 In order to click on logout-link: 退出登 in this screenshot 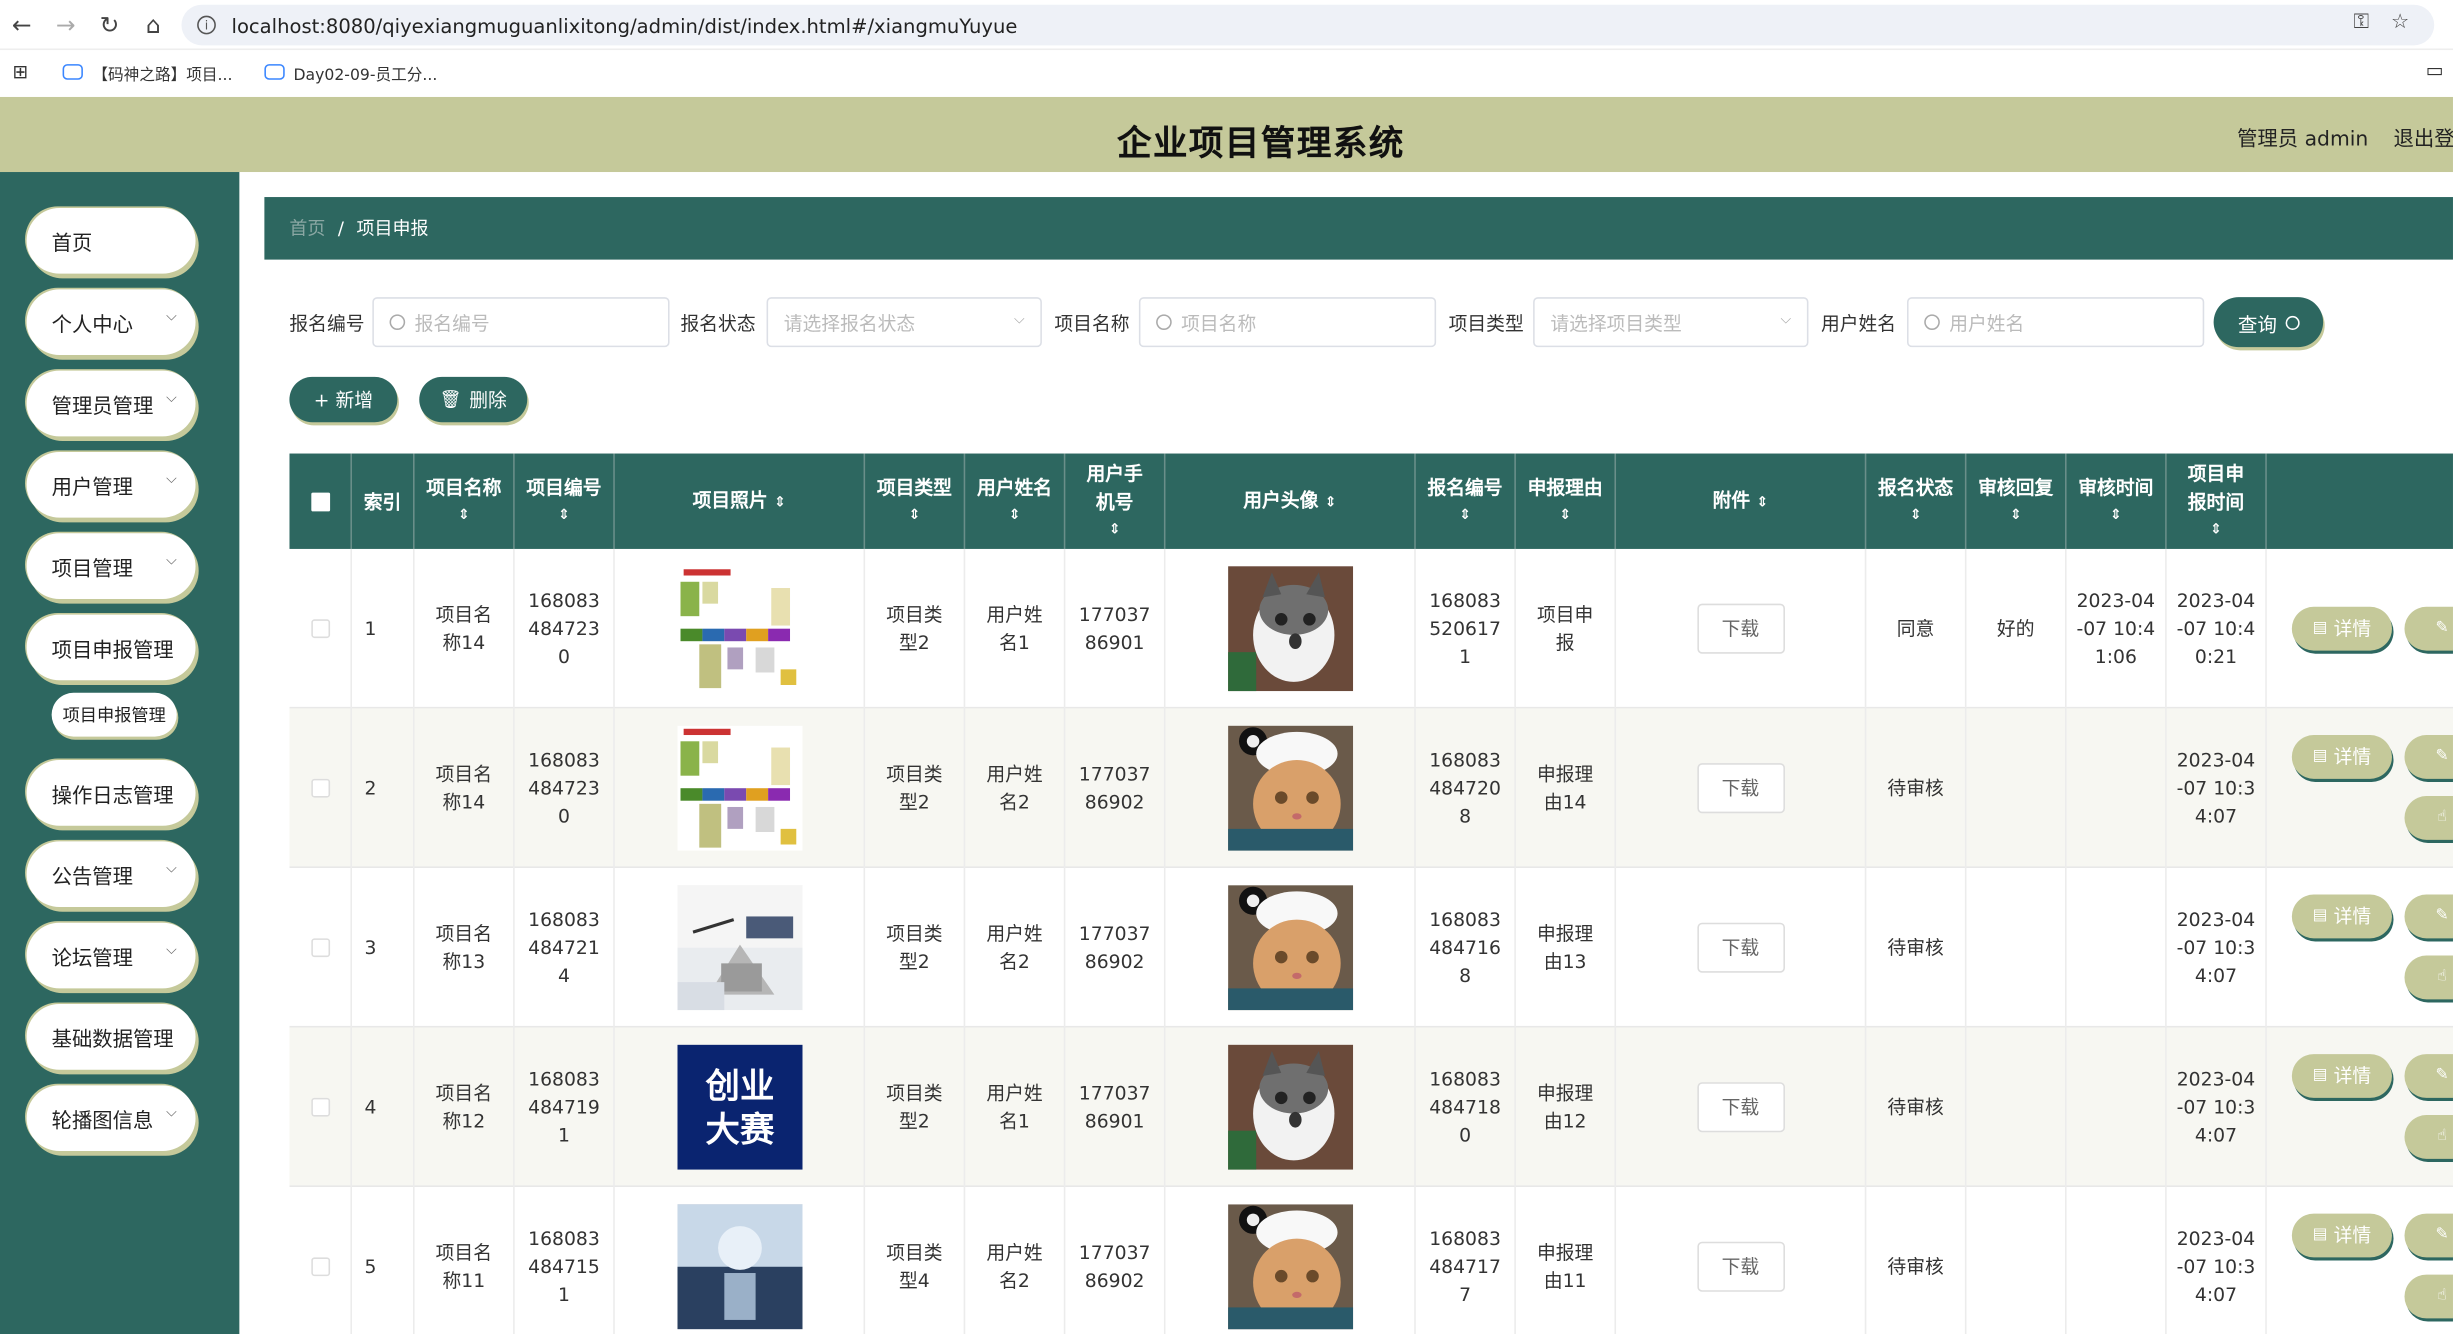, I will do `click(2423, 136)`.